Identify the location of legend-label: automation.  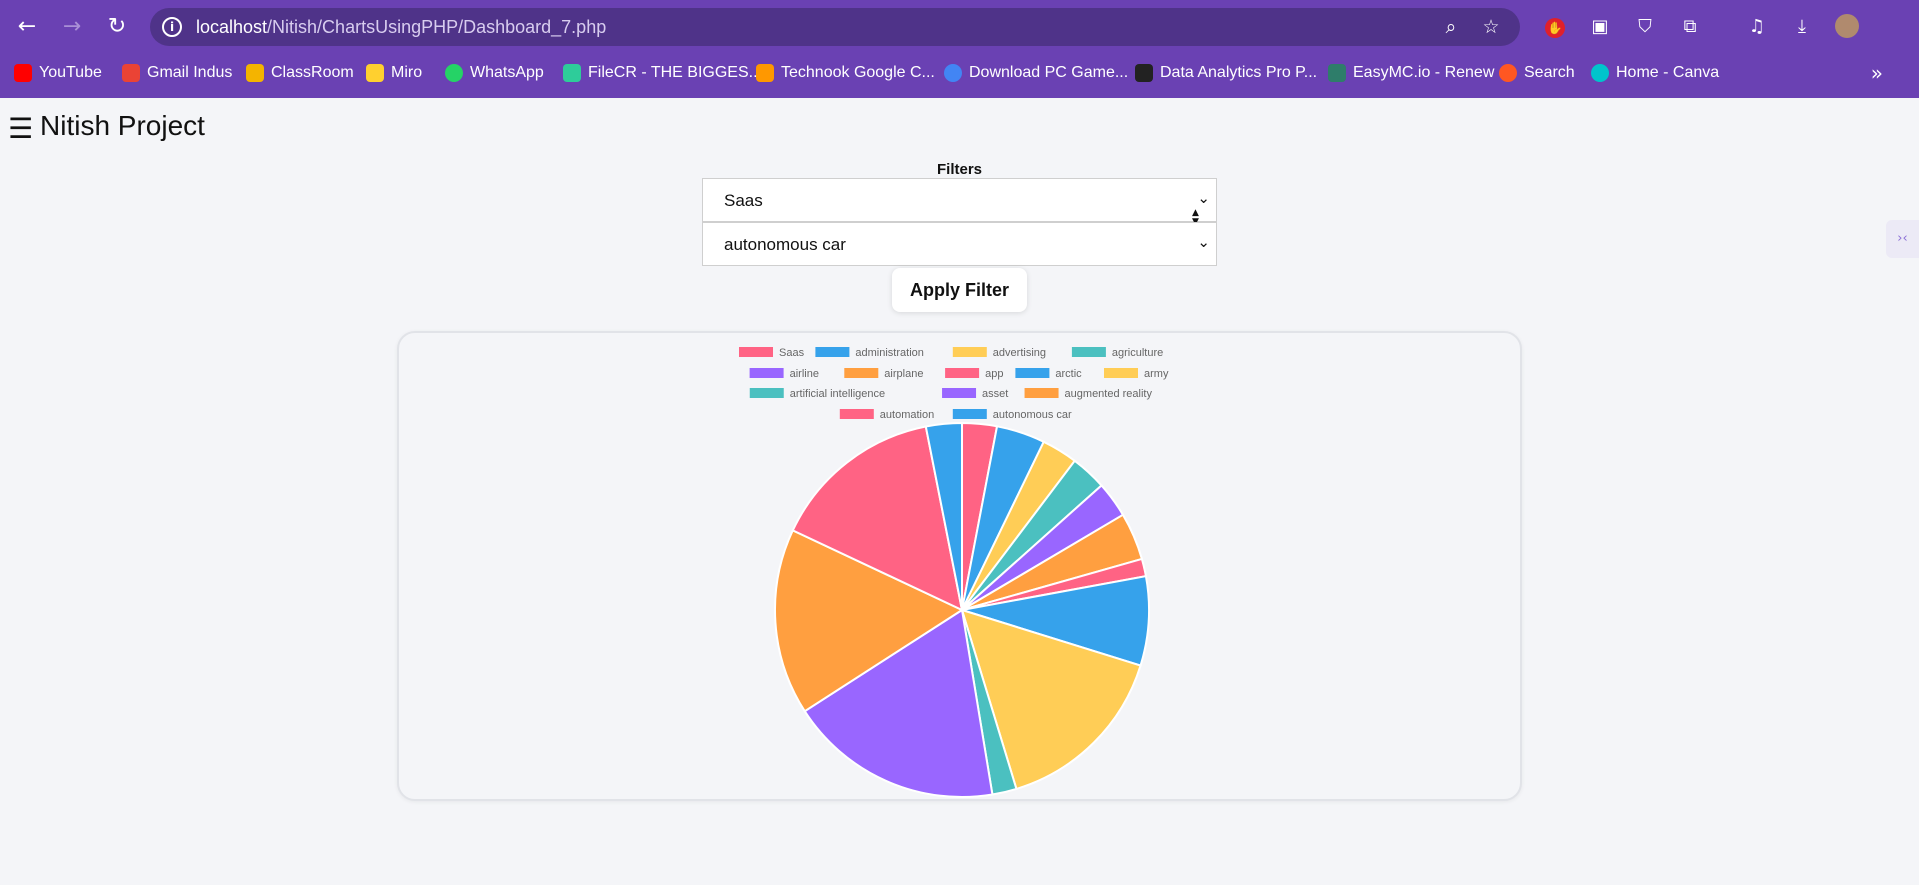
(907, 415).